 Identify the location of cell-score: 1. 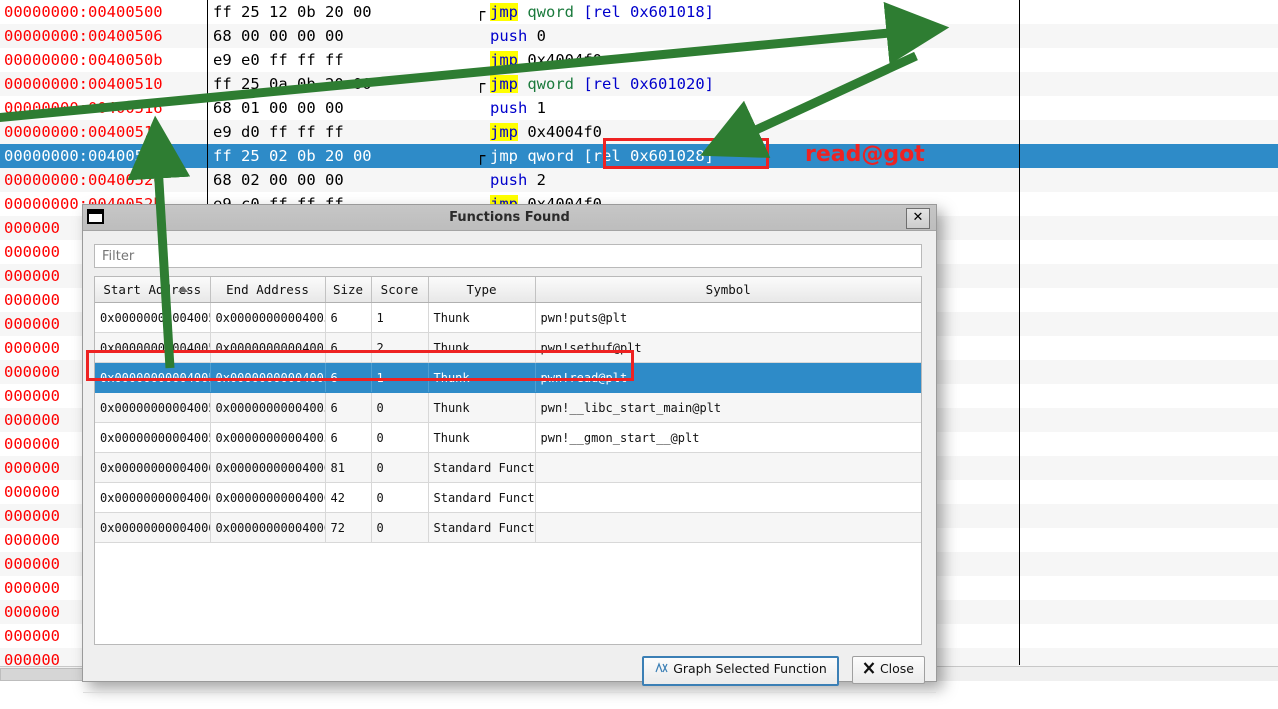
(400, 317).